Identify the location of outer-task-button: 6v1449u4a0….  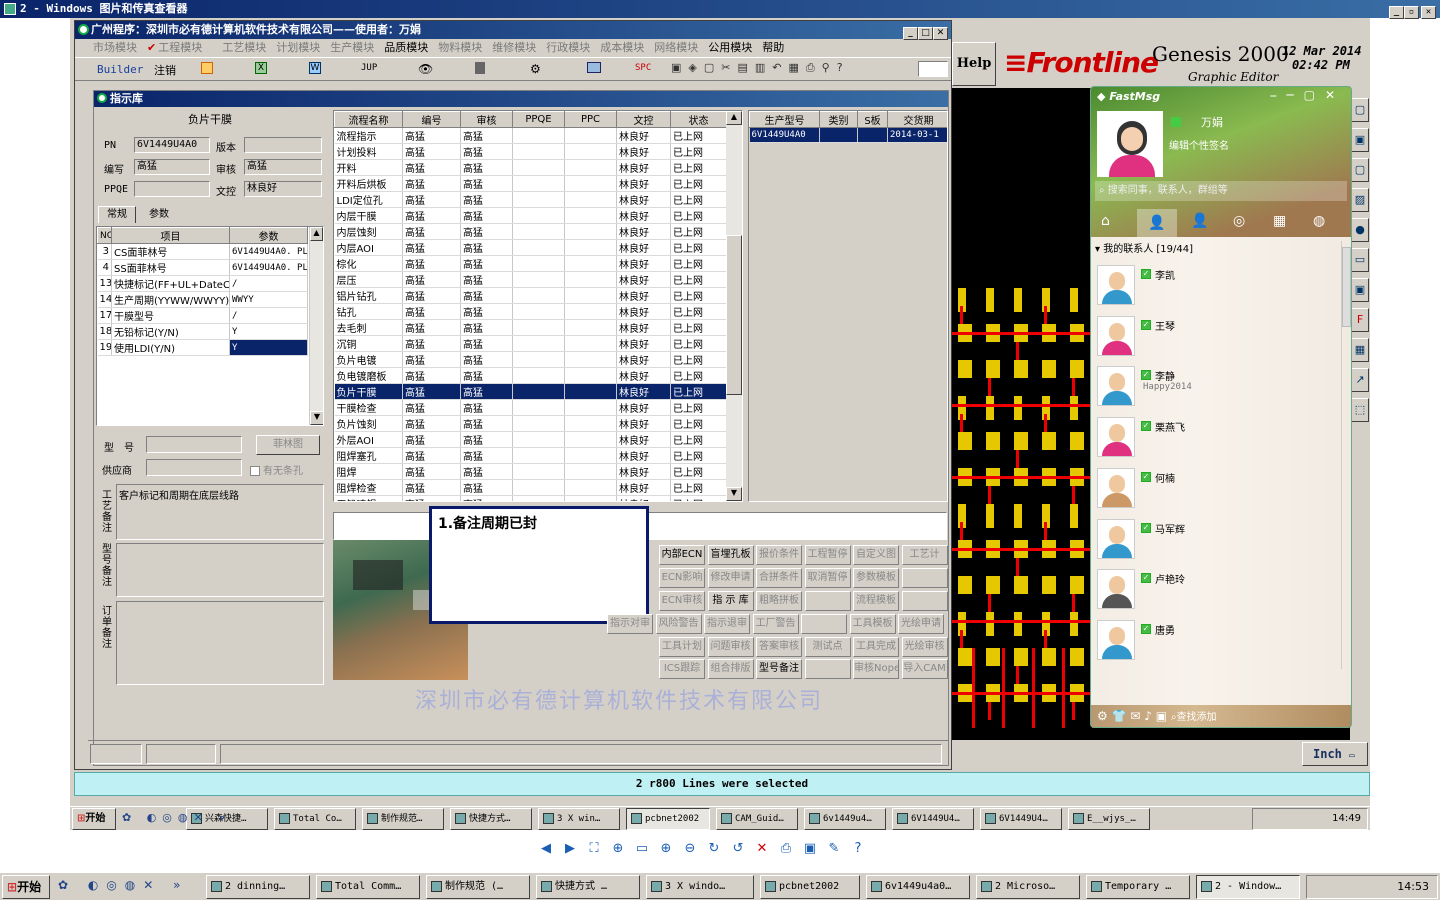
(918, 887).